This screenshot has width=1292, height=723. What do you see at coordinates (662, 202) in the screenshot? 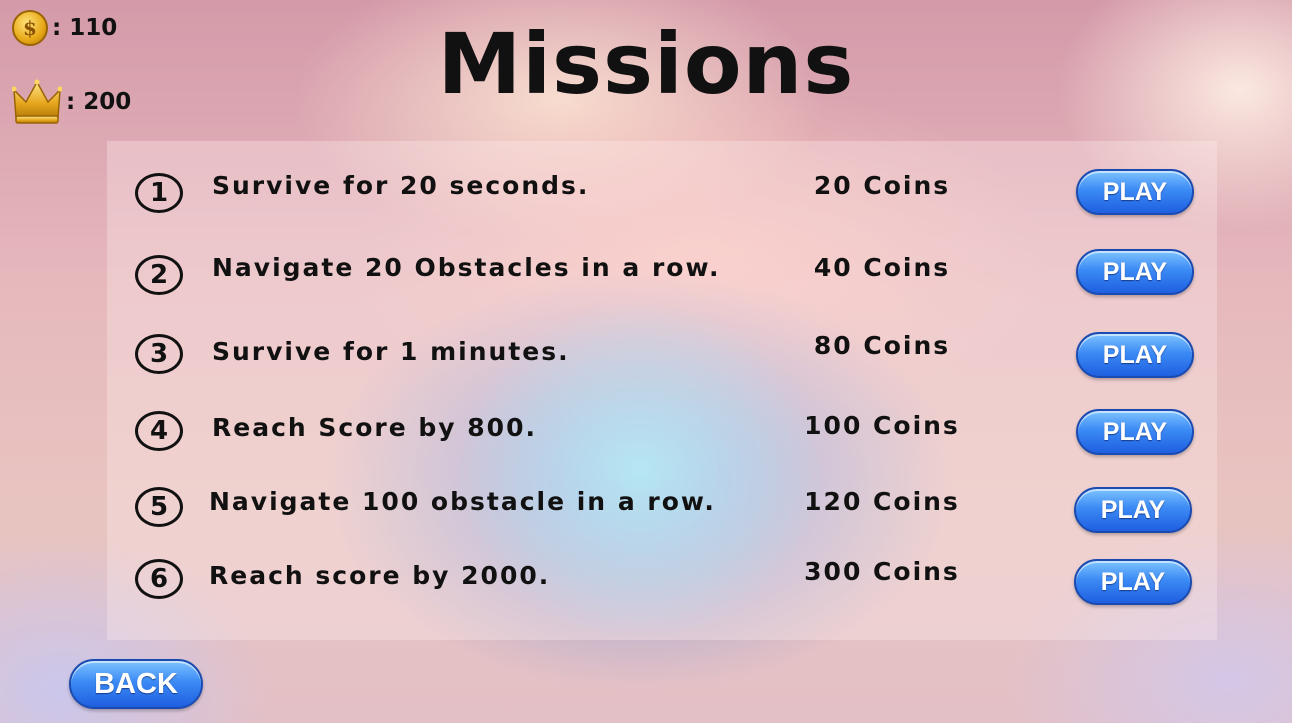
I see `mission-row-1: 1 Survive for 20 seconds. 20 Coins PLAY` at bounding box center [662, 202].